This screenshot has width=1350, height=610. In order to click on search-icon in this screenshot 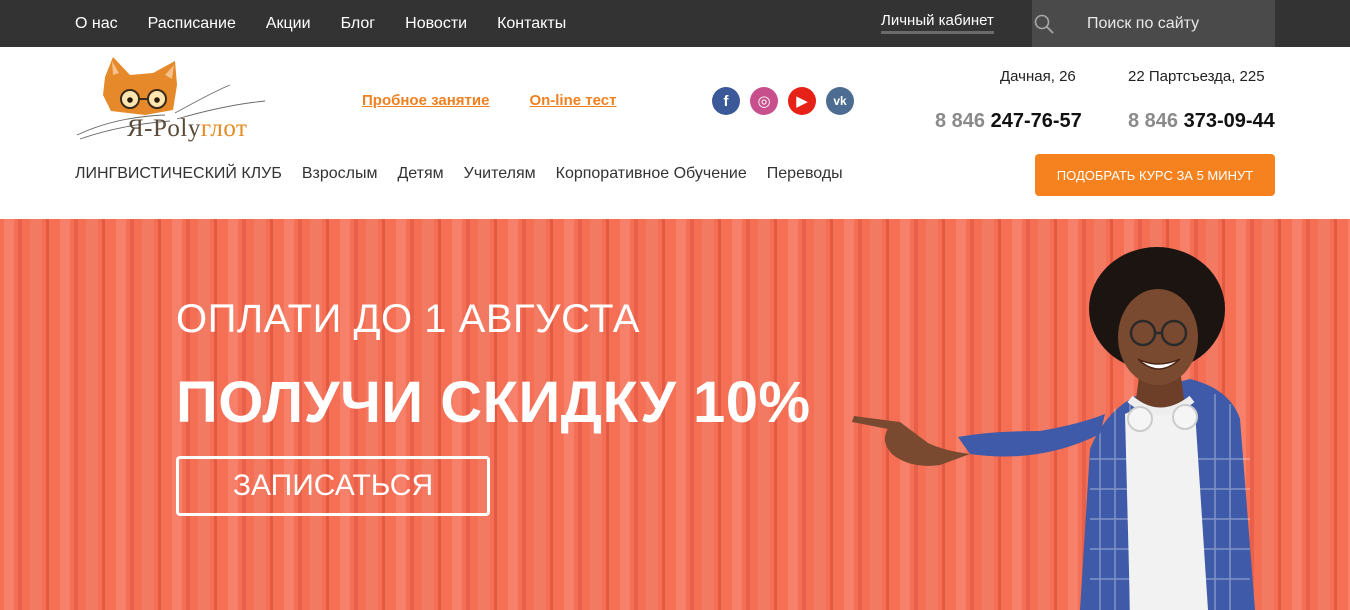, I will do `click(1044, 23)`.